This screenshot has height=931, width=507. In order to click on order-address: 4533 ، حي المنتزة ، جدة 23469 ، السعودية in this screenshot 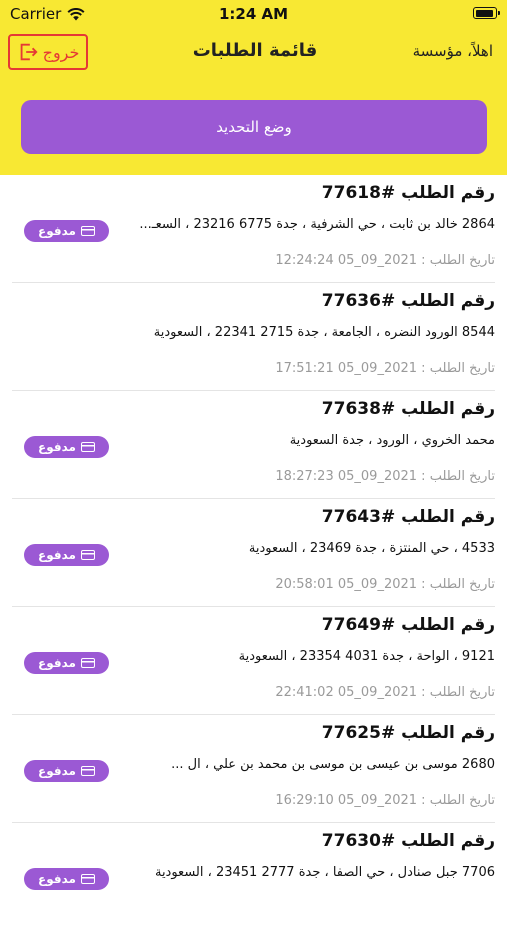, I will do `click(371, 548)`.